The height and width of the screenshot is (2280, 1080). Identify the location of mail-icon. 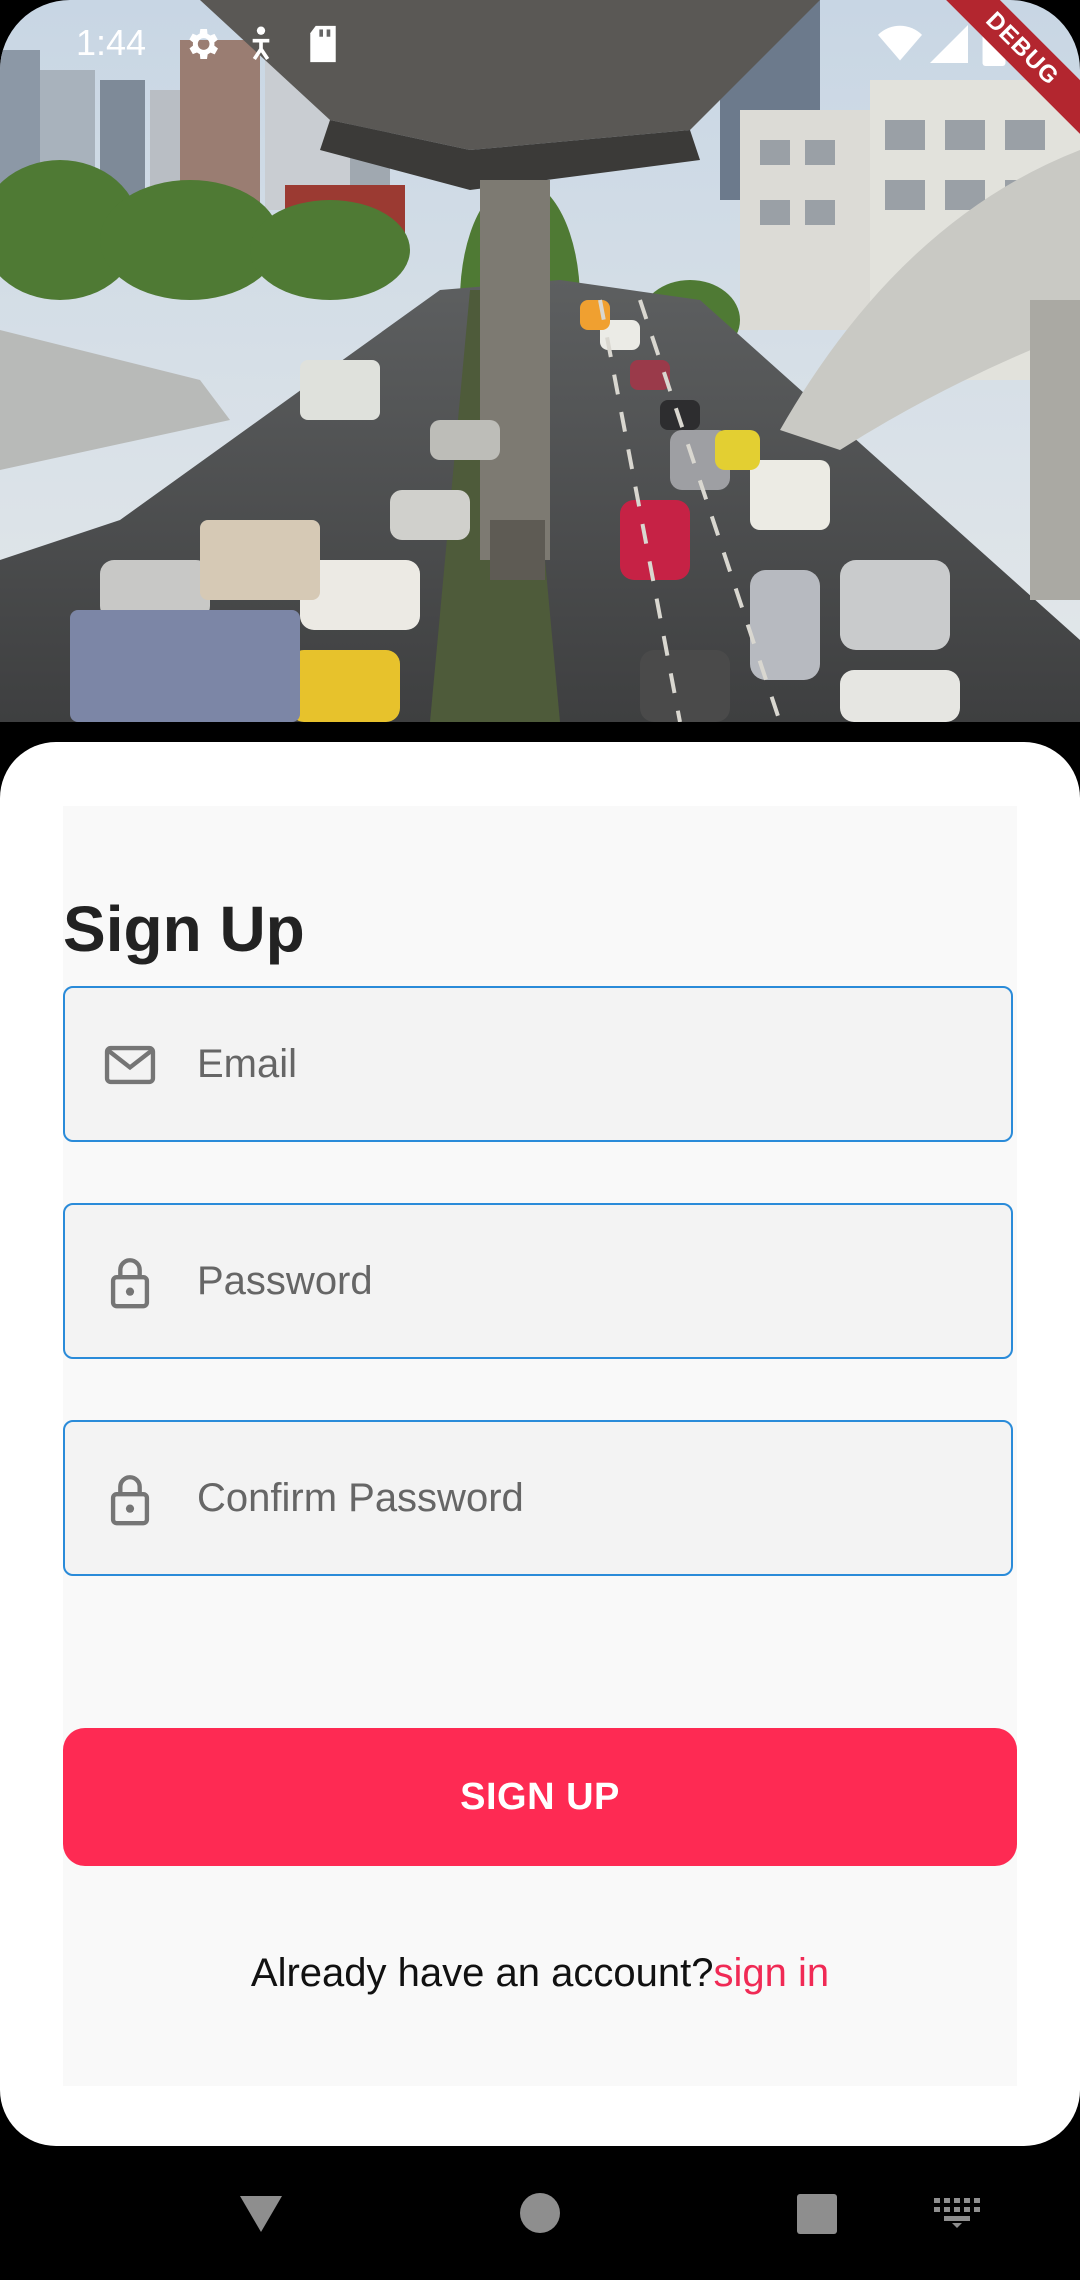
(130, 1065).